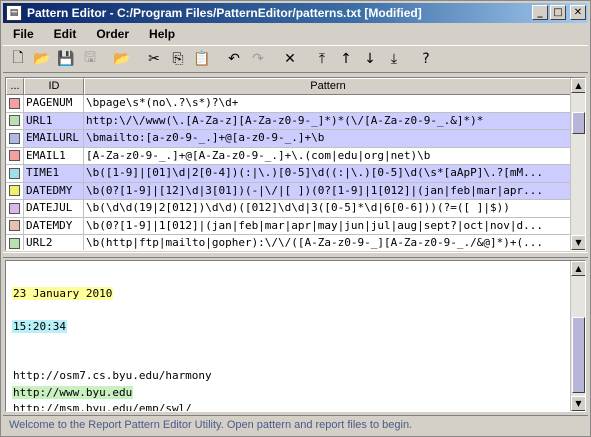 The height and width of the screenshot is (437, 591). What do you see at coordinates (112, 34) in the screenshot?
I see `menu-order: Order` at bounding box center [112, 34].